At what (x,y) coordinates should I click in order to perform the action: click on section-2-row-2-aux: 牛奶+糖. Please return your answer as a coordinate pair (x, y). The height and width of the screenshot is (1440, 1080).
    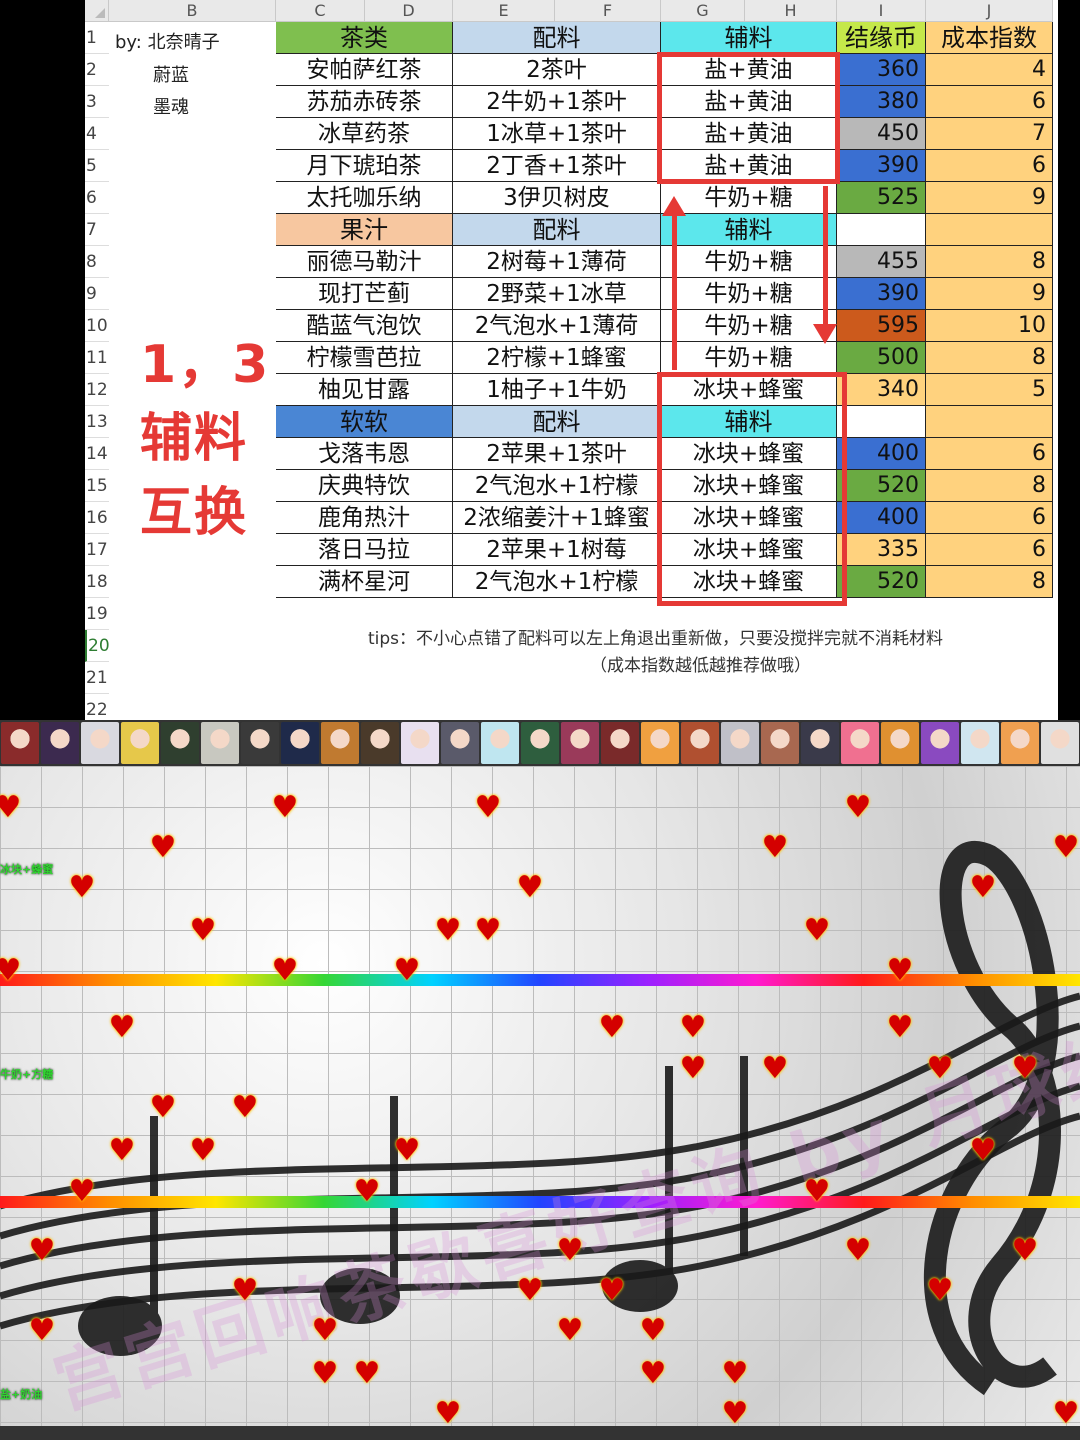
    Looking at the image, I should click on (749, 294).